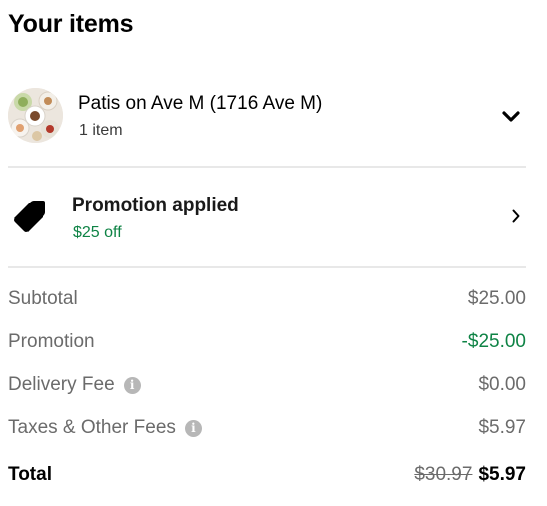 This screenshot has width=547, height=506. Describe the element at coordinates (30, 474) in the screenshot. I see `total-label: Total` at that location.